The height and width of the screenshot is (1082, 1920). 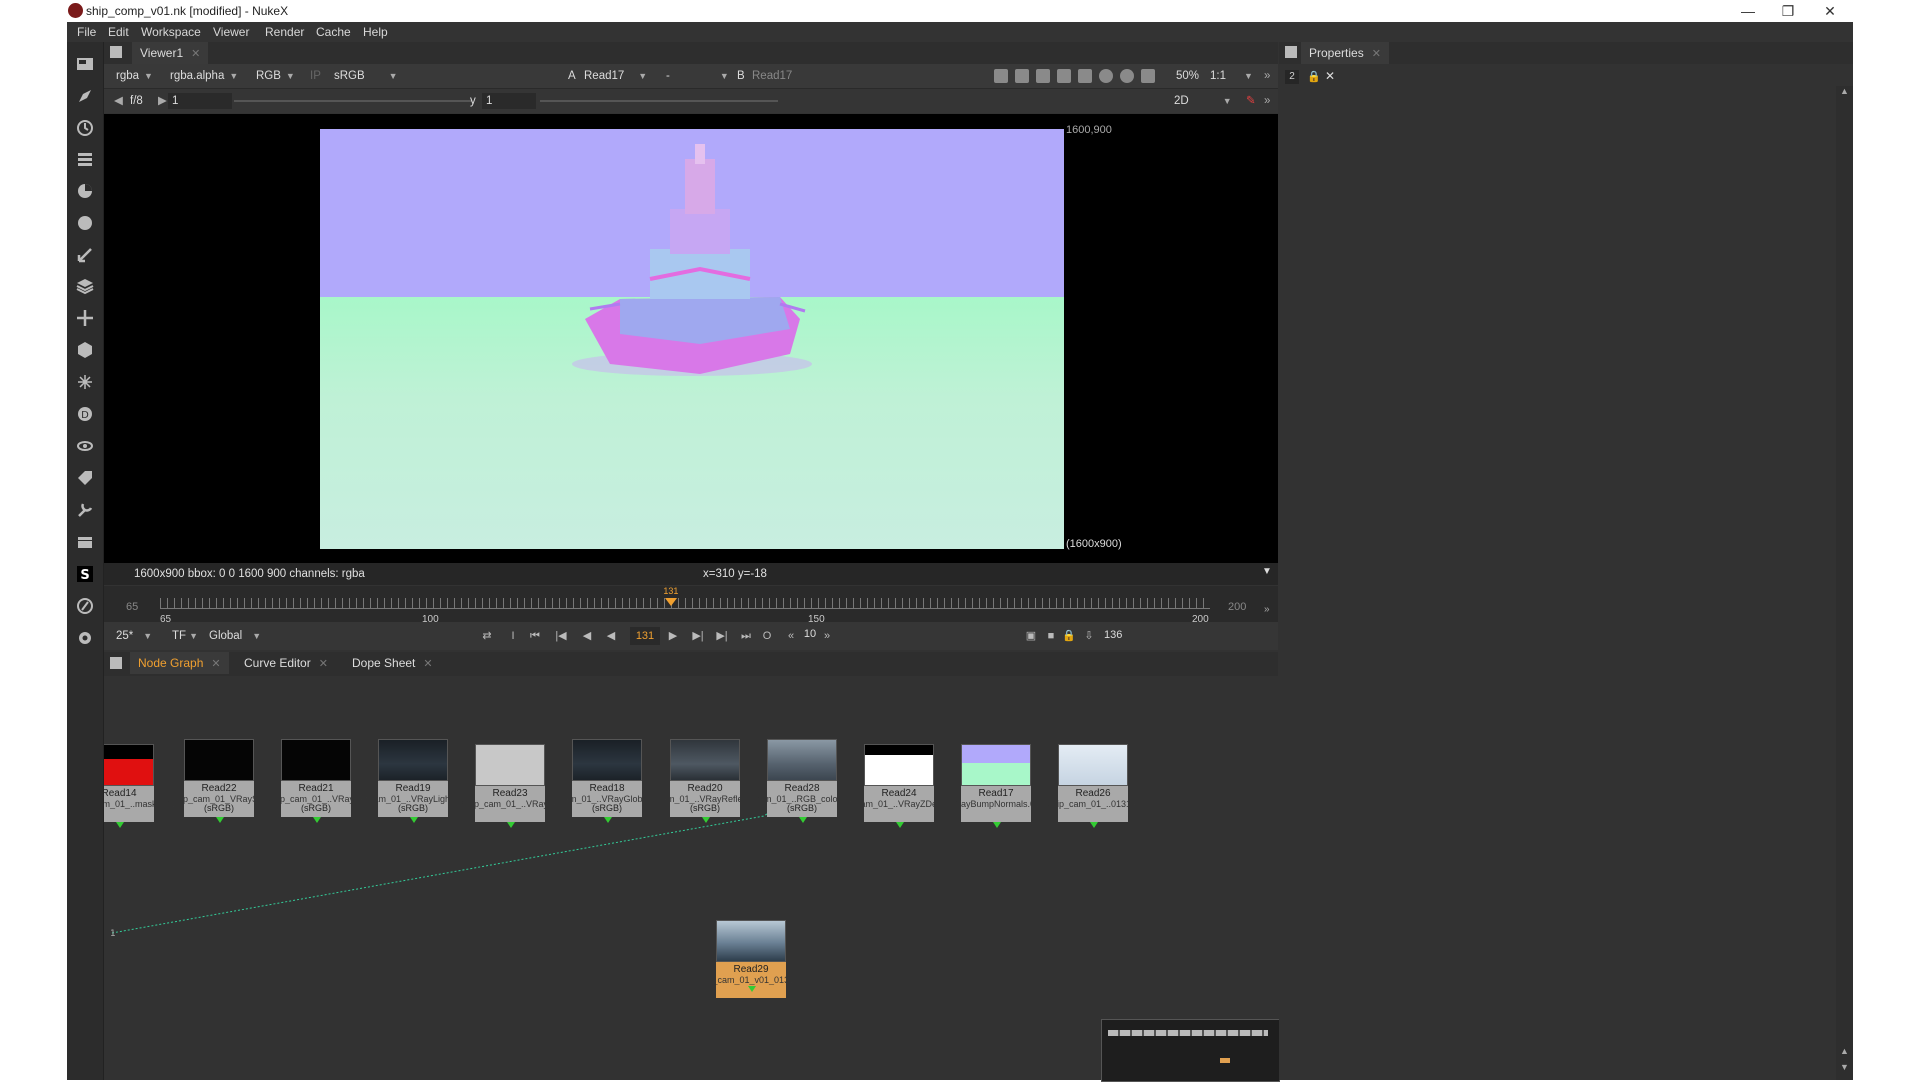 I want to click on tab-properties: Properties ✕, so click(x=1345, y=53).